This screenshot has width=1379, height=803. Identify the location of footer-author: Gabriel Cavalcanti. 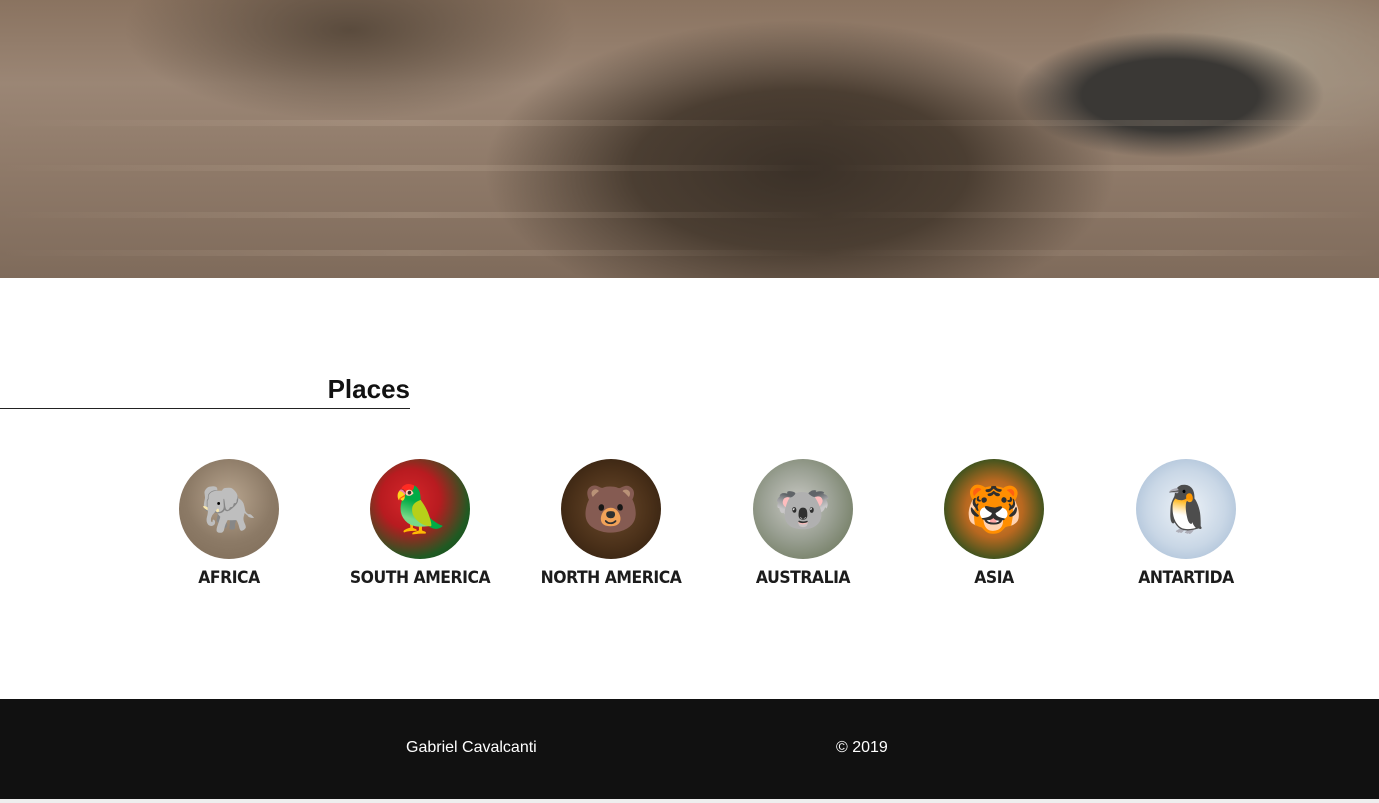
(471, 747).